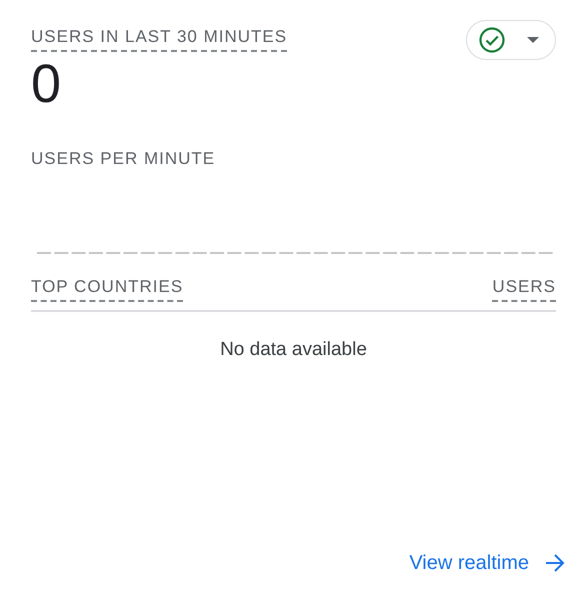 This screenshot has width=584, height=590. Describe the element at coordinates (46, 84) in the screenshot. I see `metric-value: 0` at that location.